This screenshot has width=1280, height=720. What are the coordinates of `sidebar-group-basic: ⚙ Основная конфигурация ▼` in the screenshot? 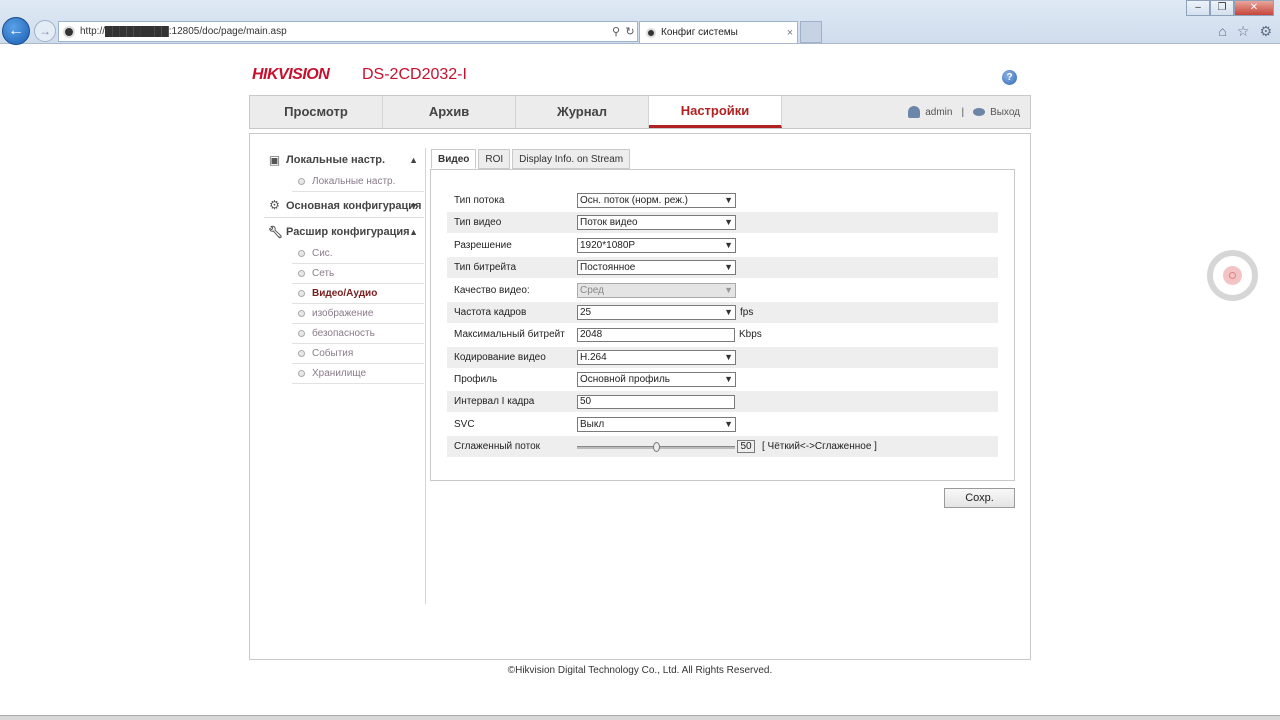 It's located at (344, 206).